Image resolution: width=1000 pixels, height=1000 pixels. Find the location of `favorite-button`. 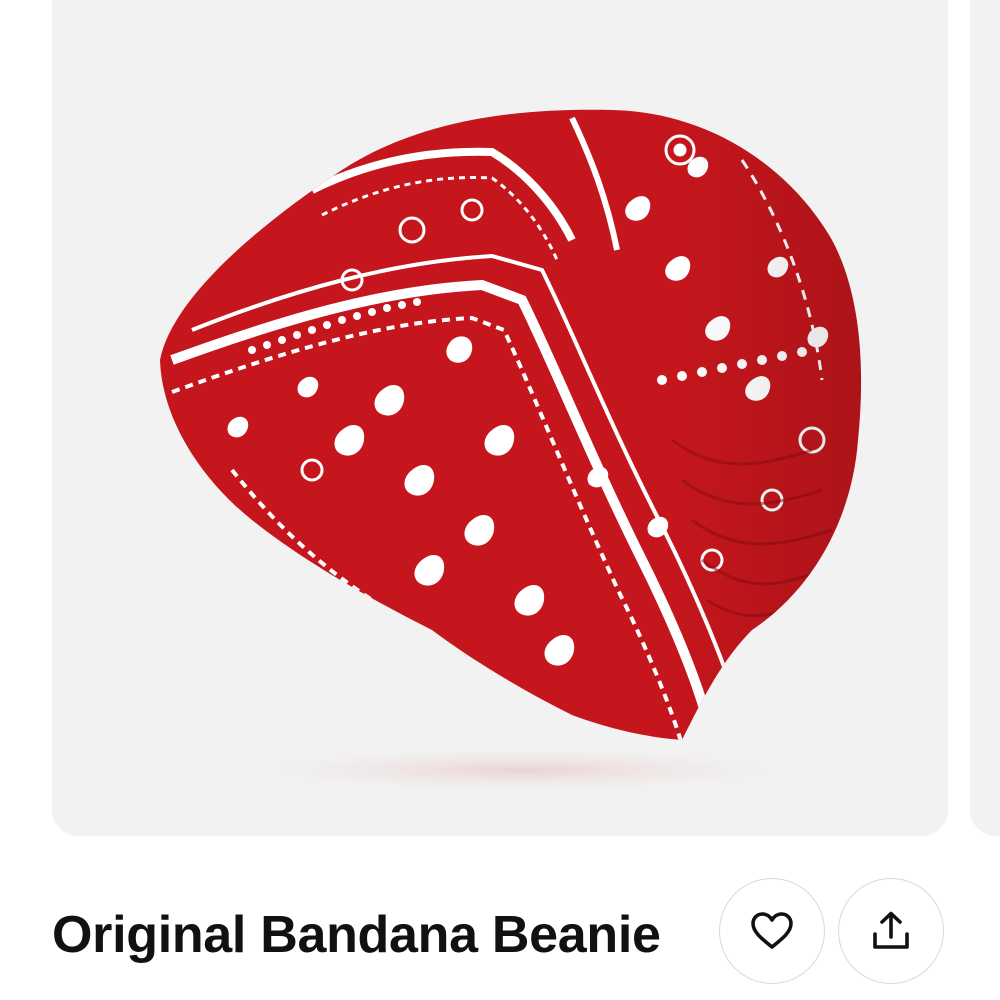

favorite-button is located at coordinates (772, 931).